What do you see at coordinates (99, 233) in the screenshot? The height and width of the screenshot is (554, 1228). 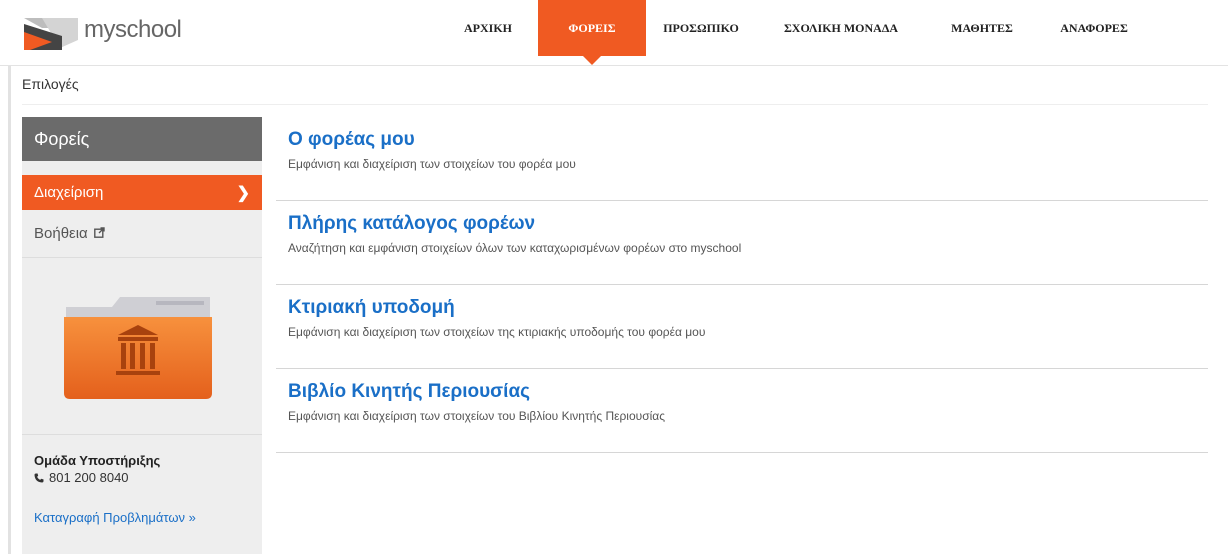 I see `external-link-icon` at bounding box center [99, 233].